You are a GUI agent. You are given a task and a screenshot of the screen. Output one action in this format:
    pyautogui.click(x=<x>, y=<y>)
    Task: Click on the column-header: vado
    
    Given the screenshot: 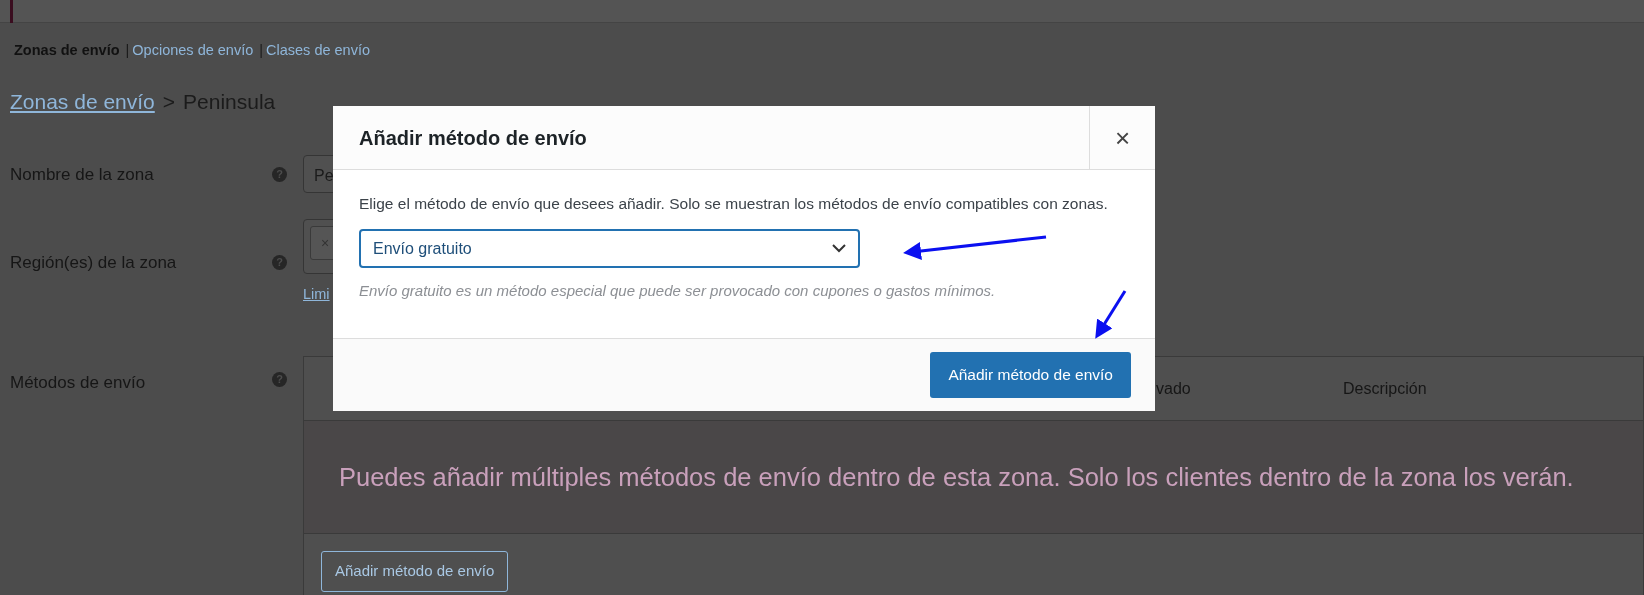 What is the action you would take?
    pyautogui.click(x=1174, y=388)
    